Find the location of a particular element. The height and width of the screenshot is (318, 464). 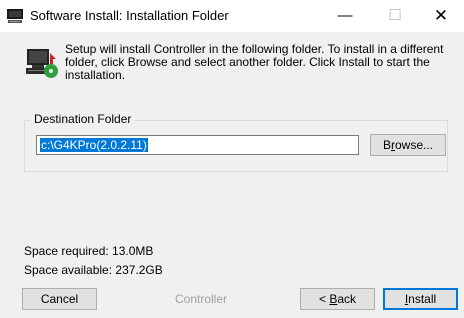

install-computer-icon is located at coordinates (42, 63).